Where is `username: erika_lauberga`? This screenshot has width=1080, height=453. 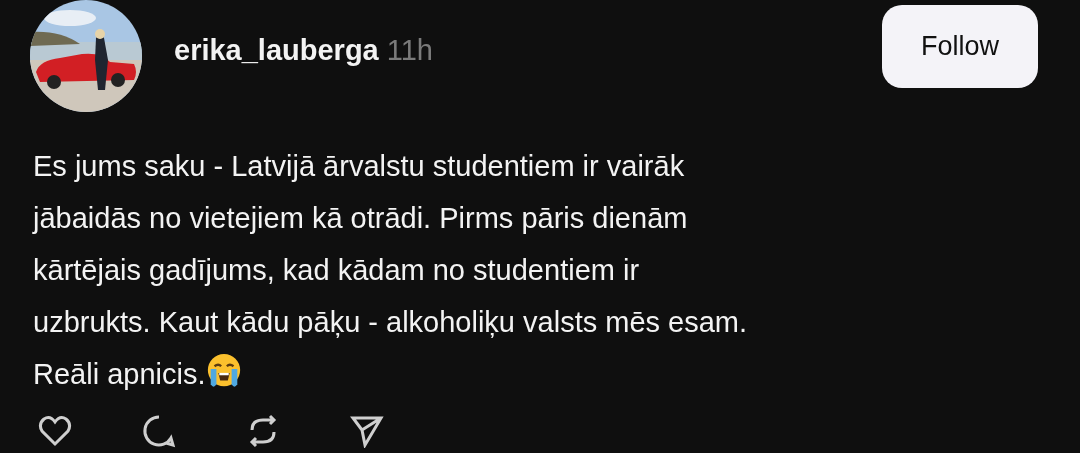 username: erika_lauberga is located at coordinates (276, 50).